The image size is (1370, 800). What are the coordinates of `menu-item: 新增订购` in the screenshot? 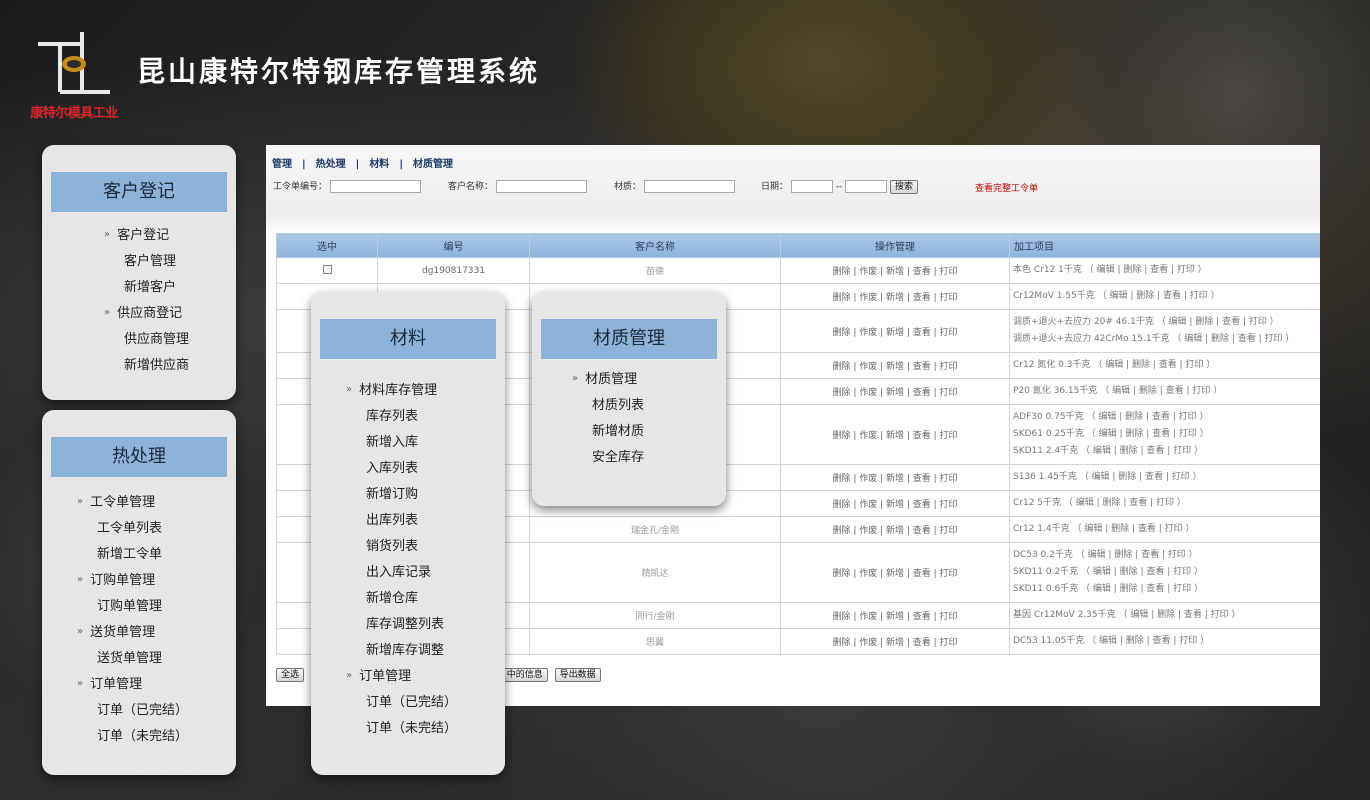 It's located at (401, 495).